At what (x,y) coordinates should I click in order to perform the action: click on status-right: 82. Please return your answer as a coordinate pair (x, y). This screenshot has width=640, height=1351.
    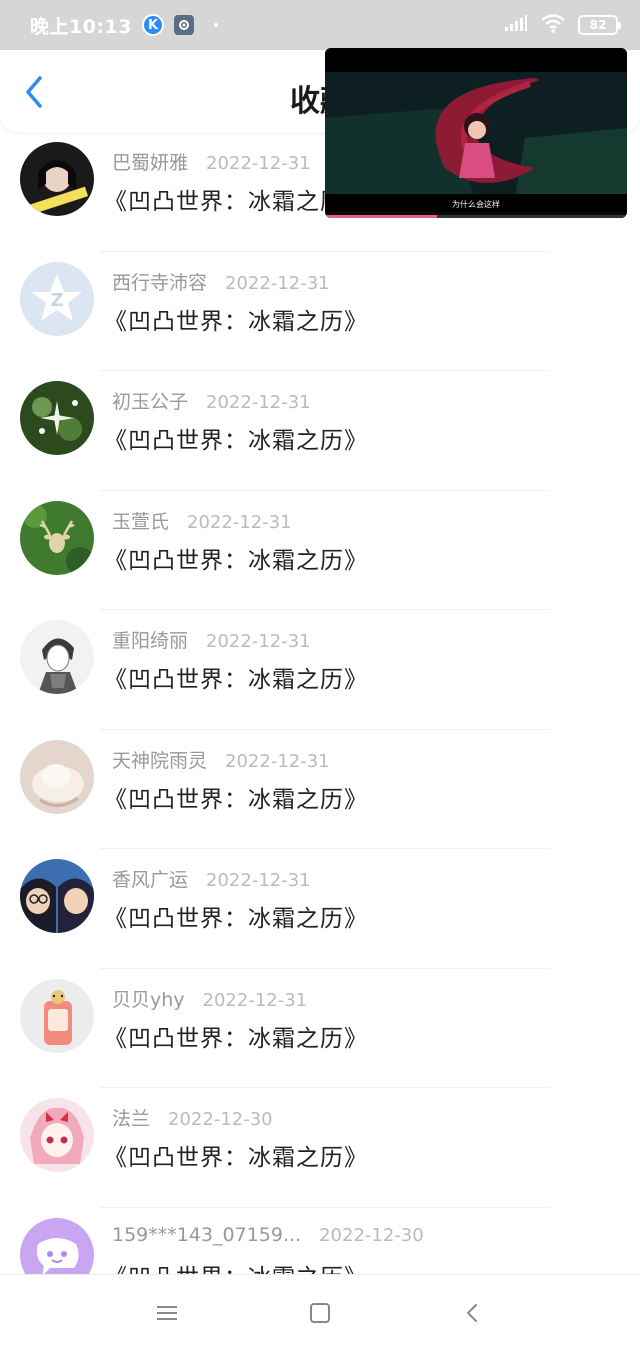
    Looking at the image, I should click on (562, 25).